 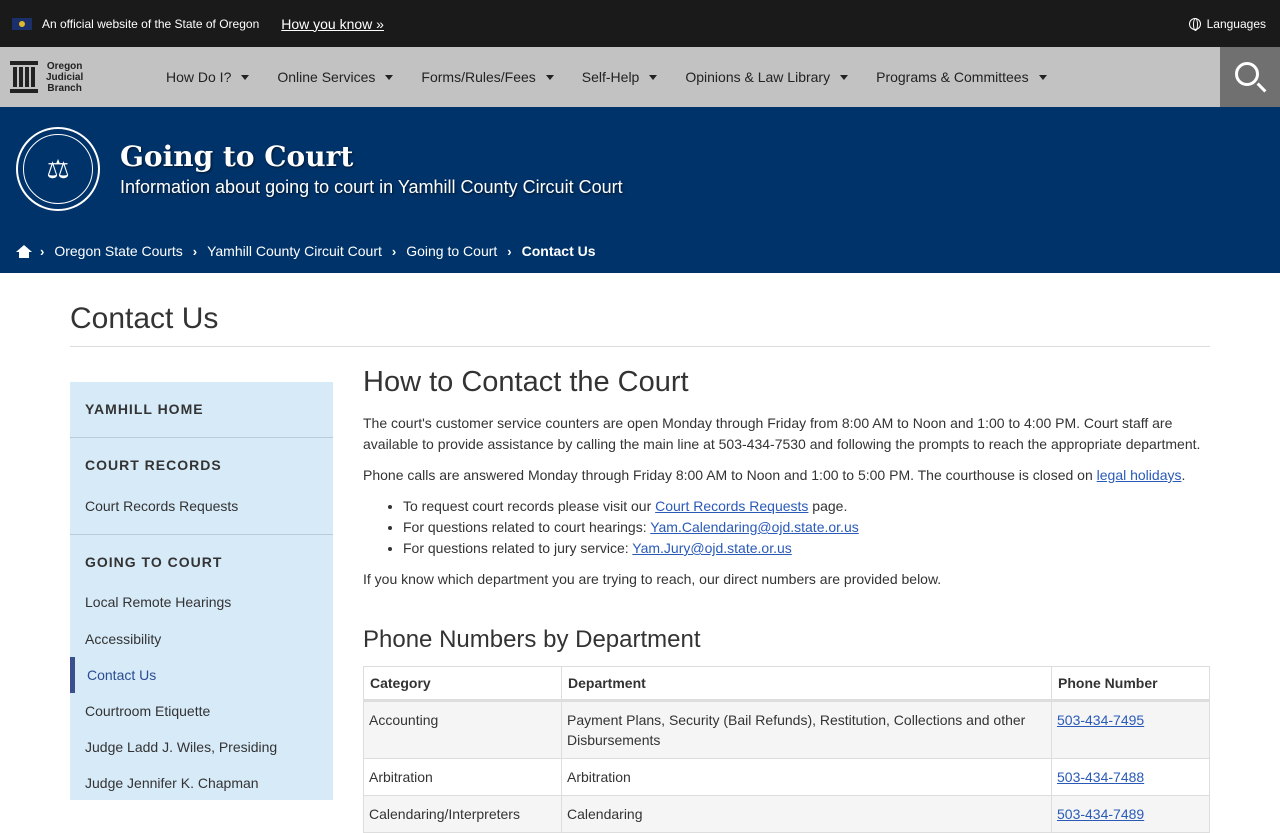 I want to click on how-you-know-link: How you know », so click(x=332, y=24).